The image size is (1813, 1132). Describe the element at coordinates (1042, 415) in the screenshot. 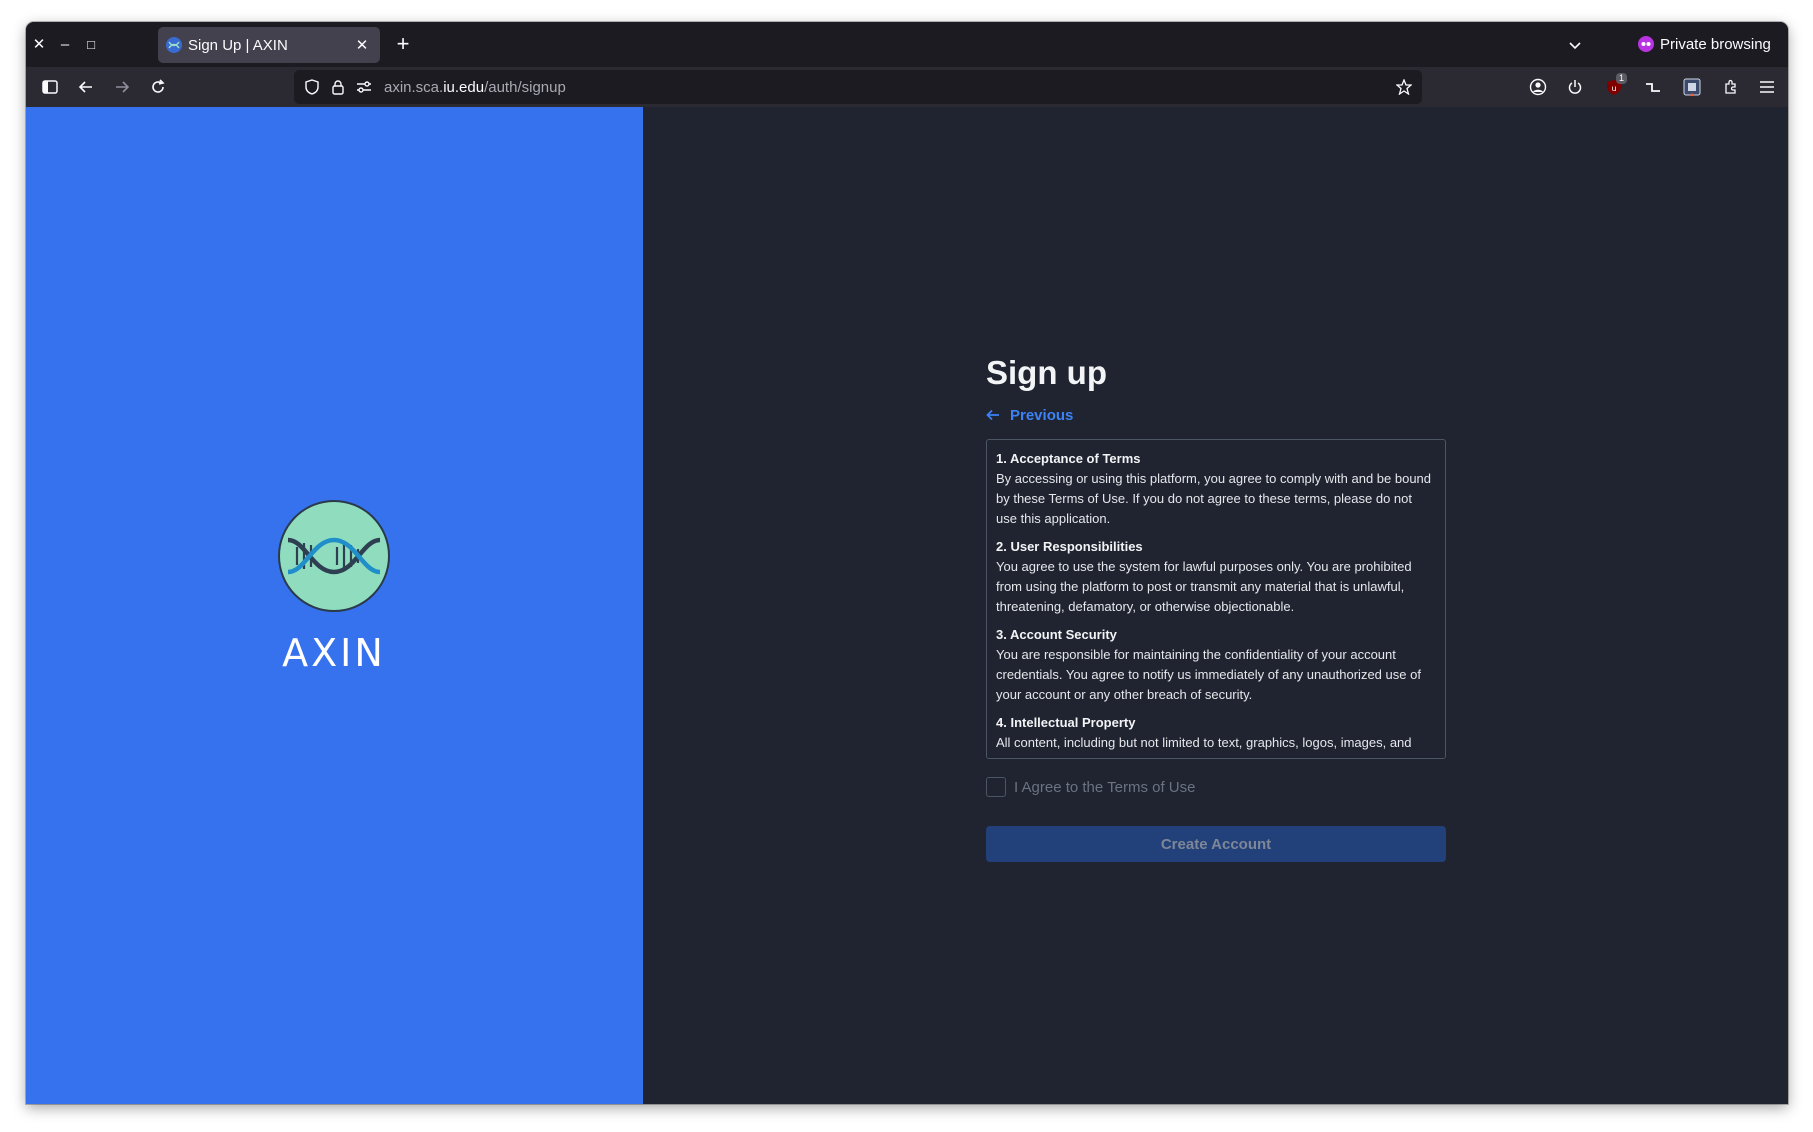

I see `previous-label: Previous` at that location.